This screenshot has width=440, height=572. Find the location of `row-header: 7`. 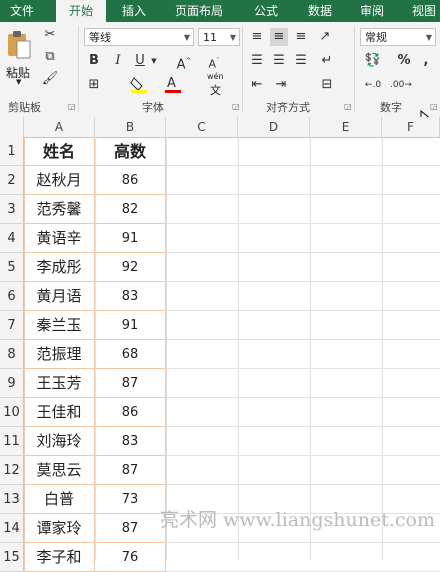

row-header: 7 is located at coordinates (12, 325).